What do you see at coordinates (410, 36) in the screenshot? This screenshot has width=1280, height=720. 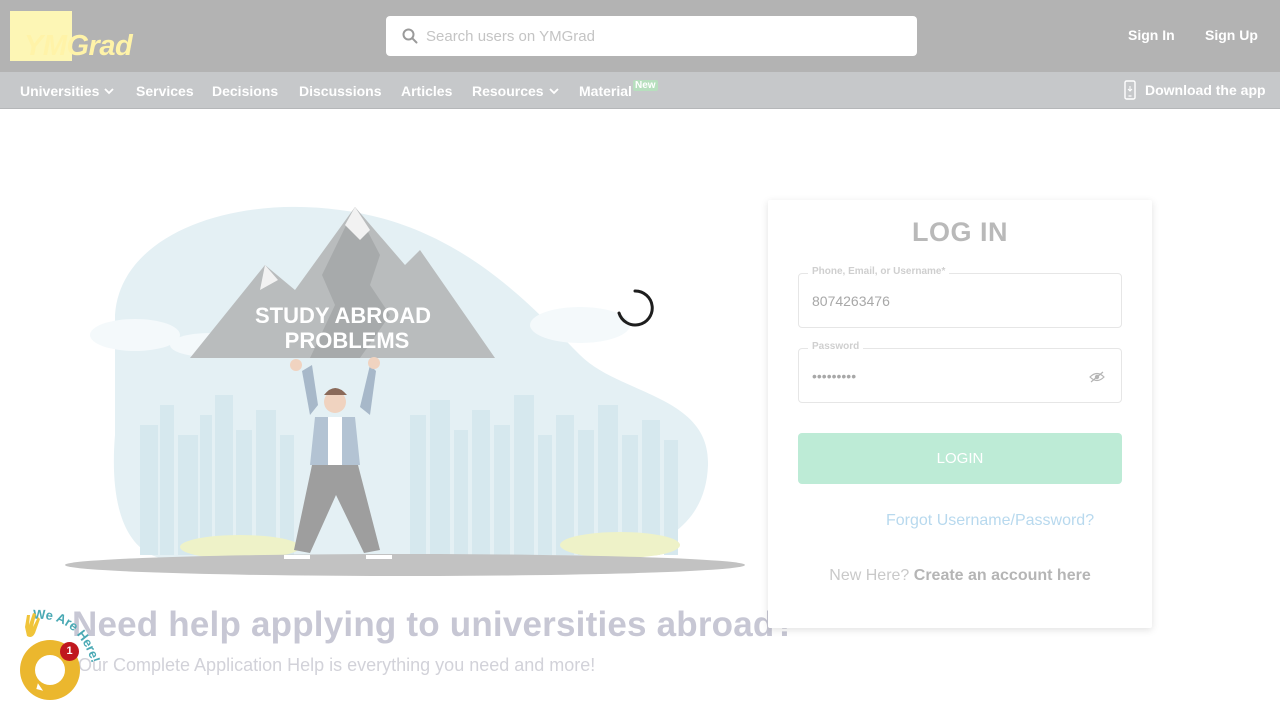 I see `search-icon` at bounding box center [410, 36].